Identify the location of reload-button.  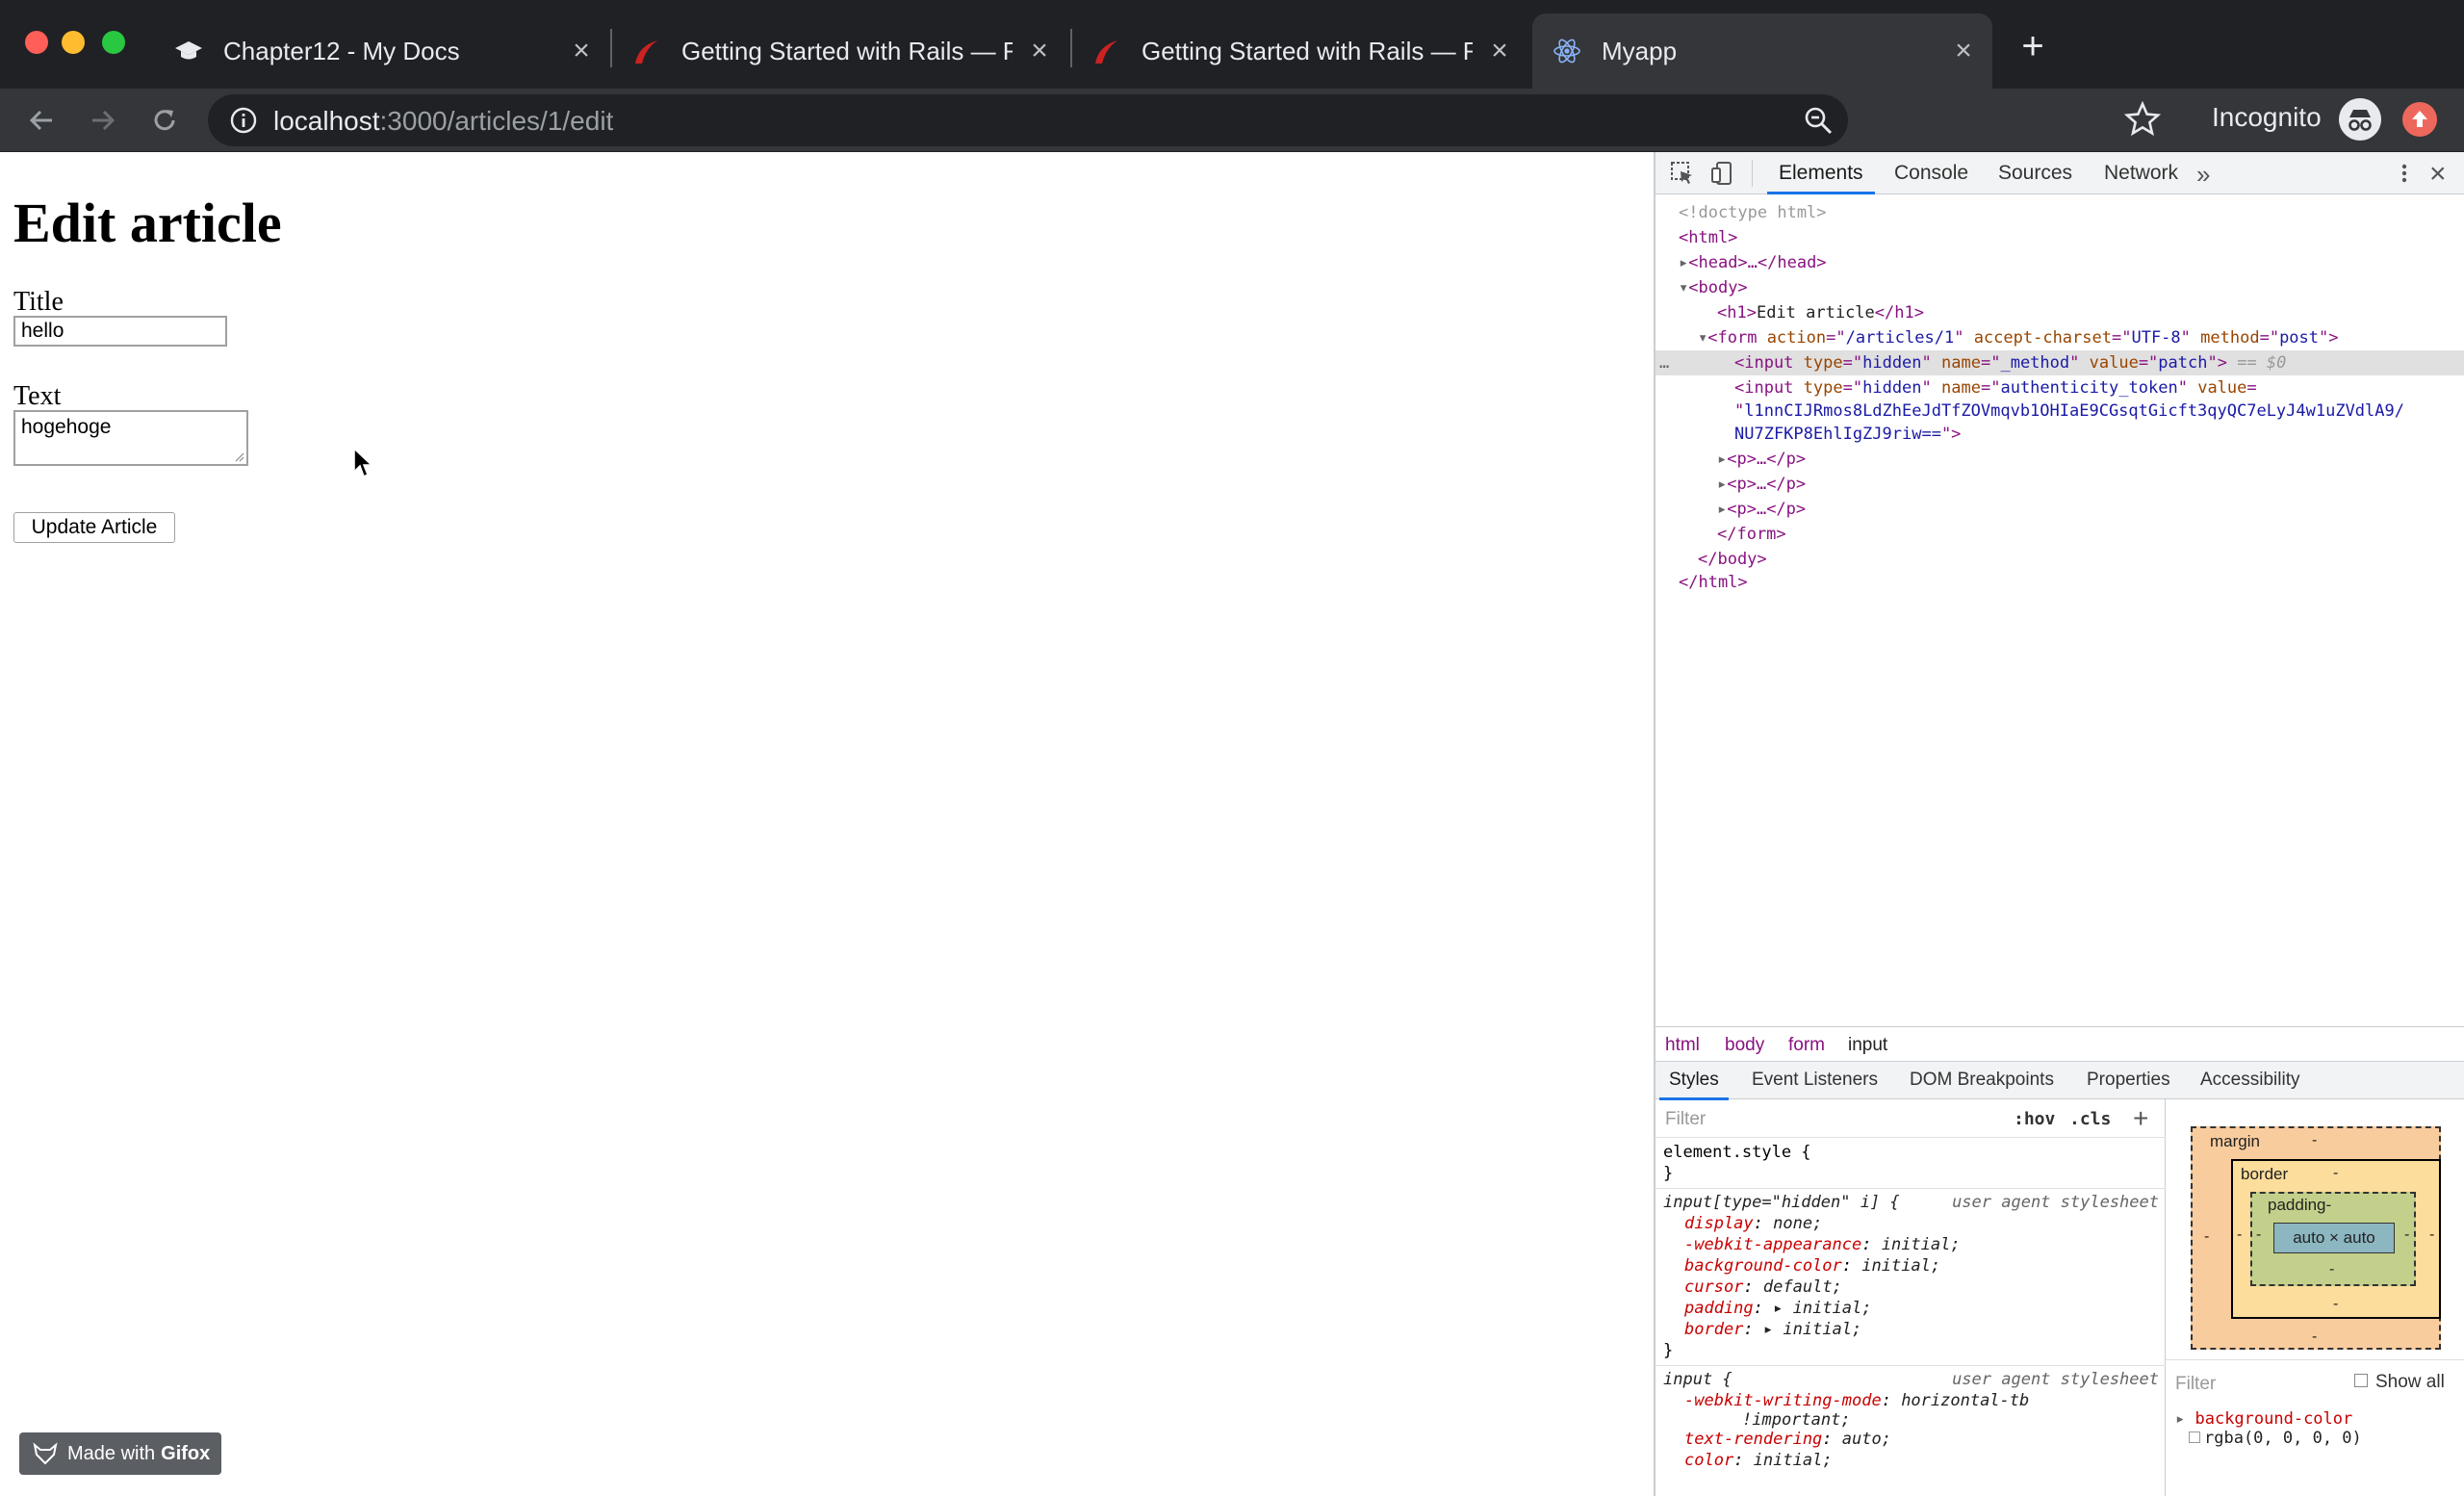
(164, 120).